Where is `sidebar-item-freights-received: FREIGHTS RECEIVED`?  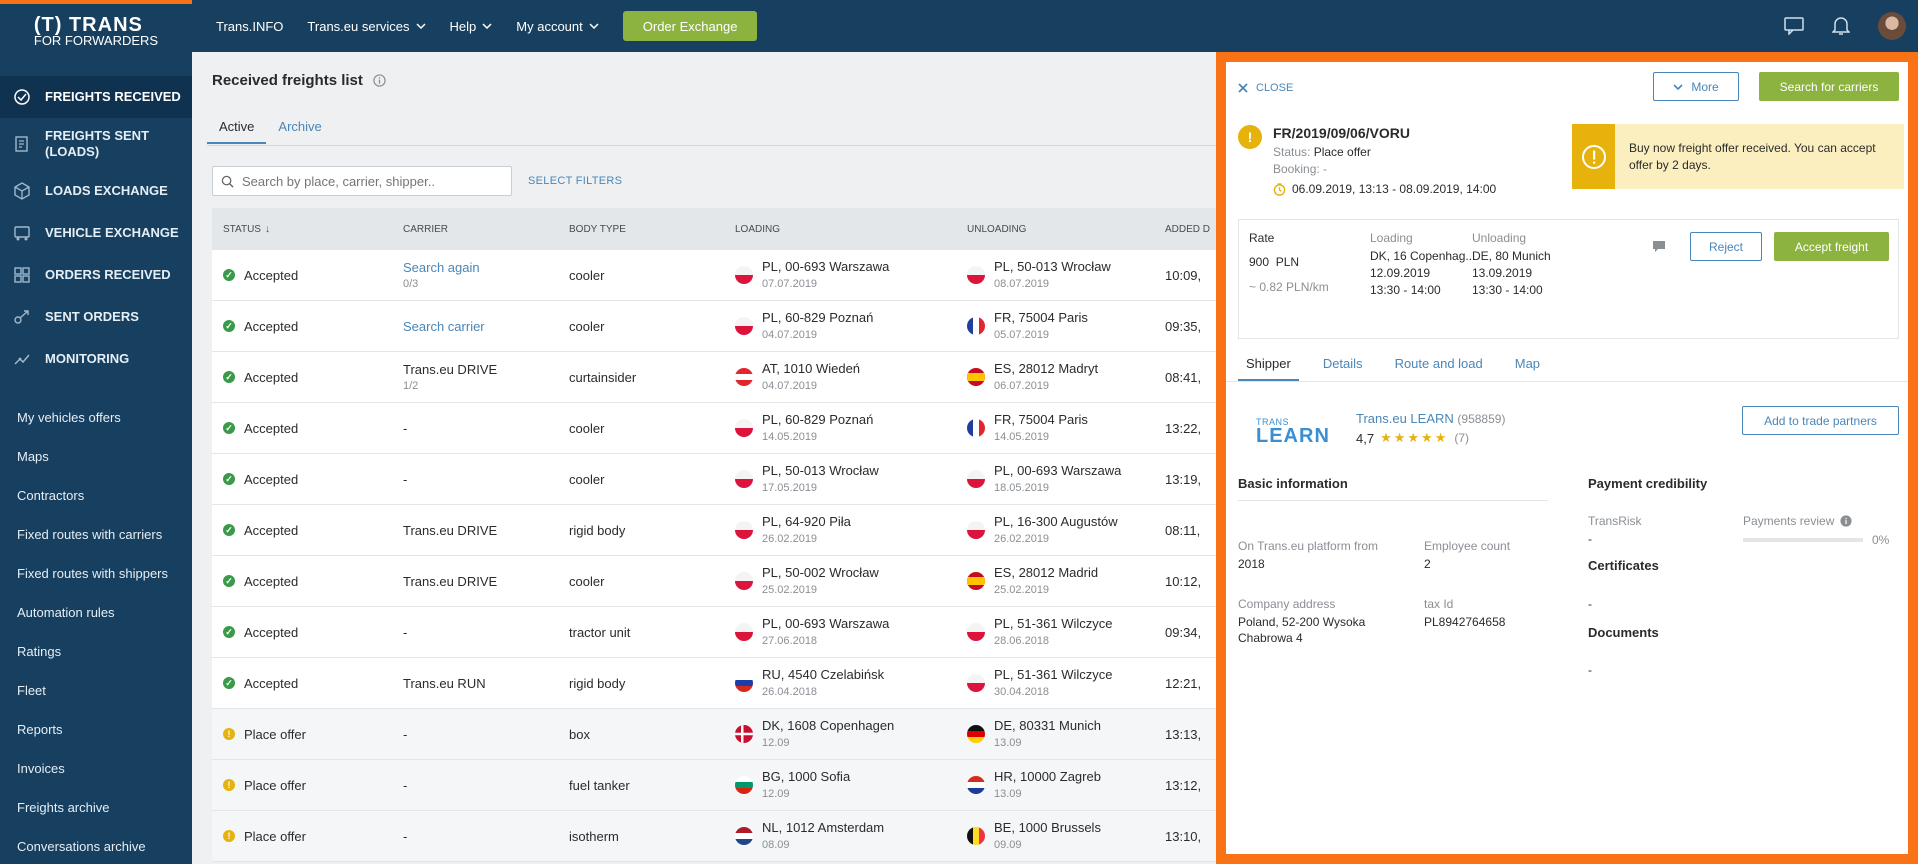 sidebar-item-freights-received: FREIGHTS RECEIVED is located at coordinates (96, 97).